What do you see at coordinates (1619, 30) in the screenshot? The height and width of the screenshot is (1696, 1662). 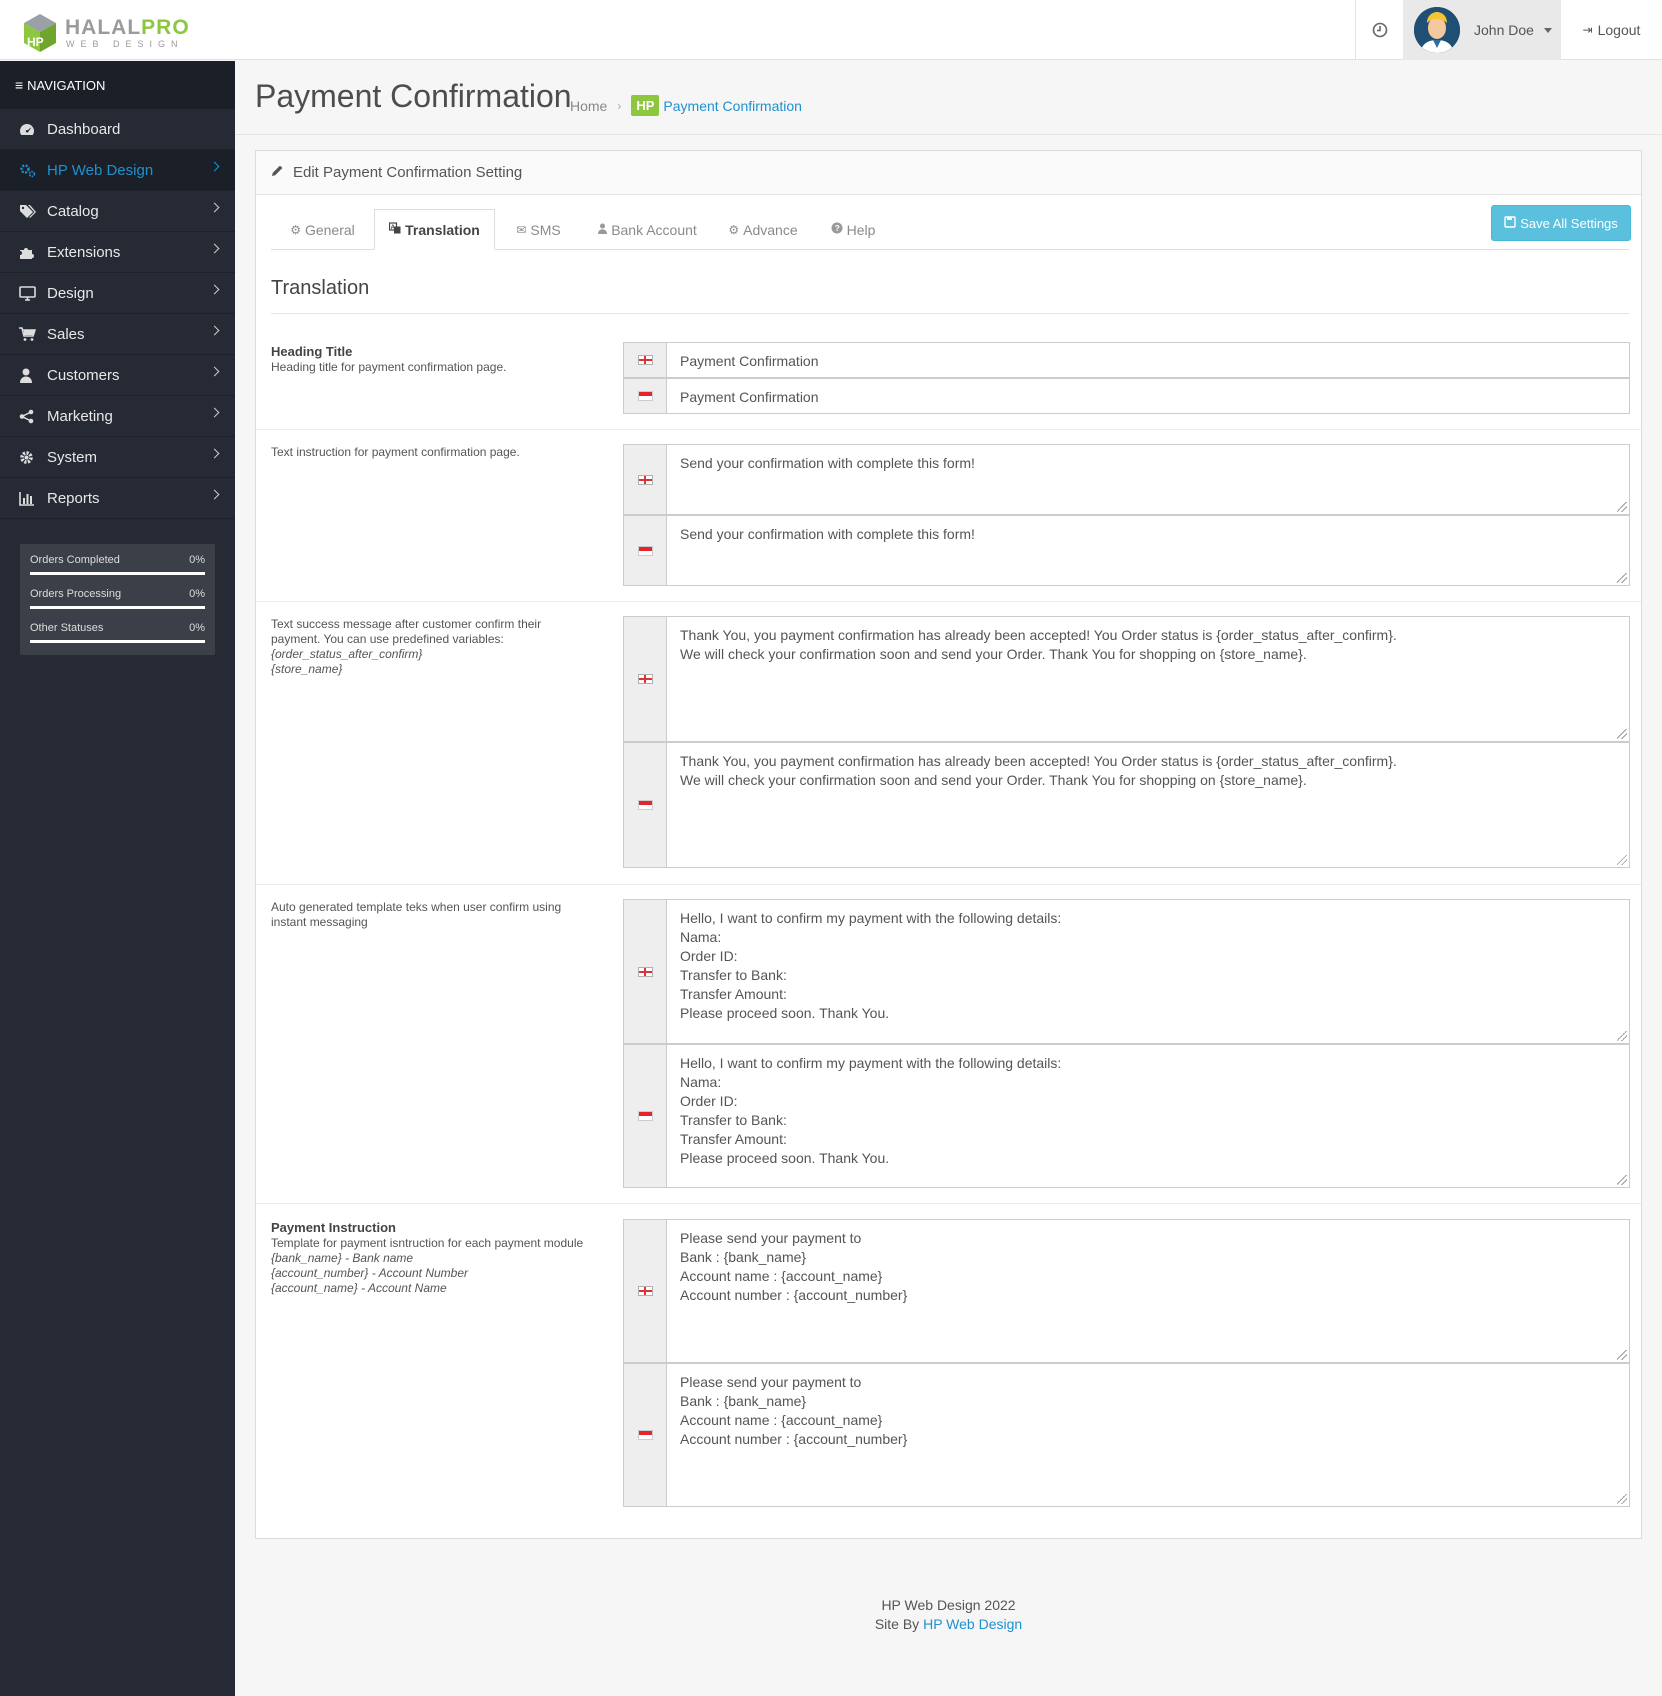 I see `logout-label: Logout` at bounding box center [1619, 30].